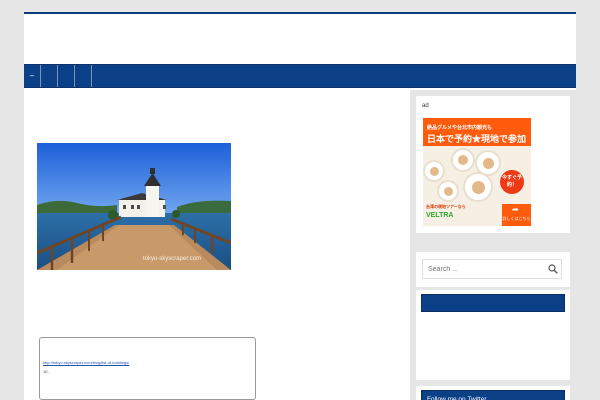  Describe the element at coordinates (493, 303) in the screenshot. I see `widget-title` at that location.